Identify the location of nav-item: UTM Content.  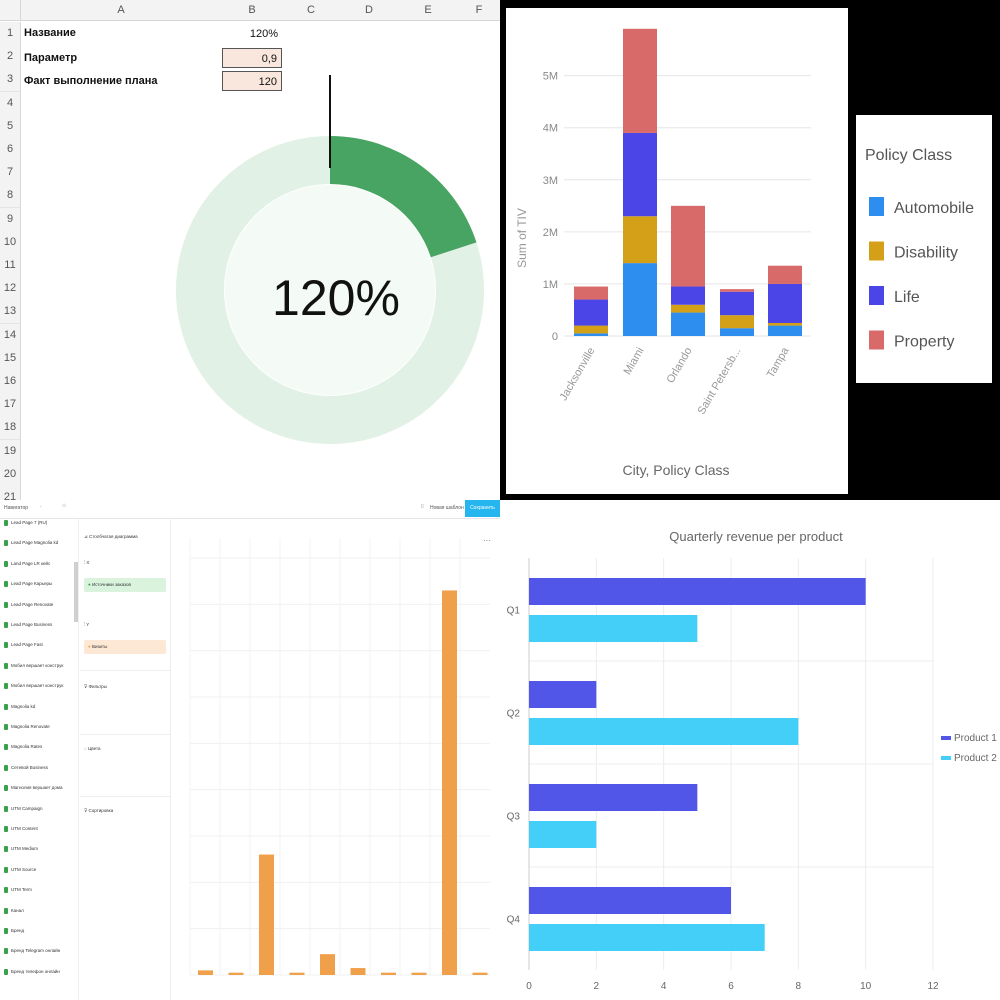
(21, 829).